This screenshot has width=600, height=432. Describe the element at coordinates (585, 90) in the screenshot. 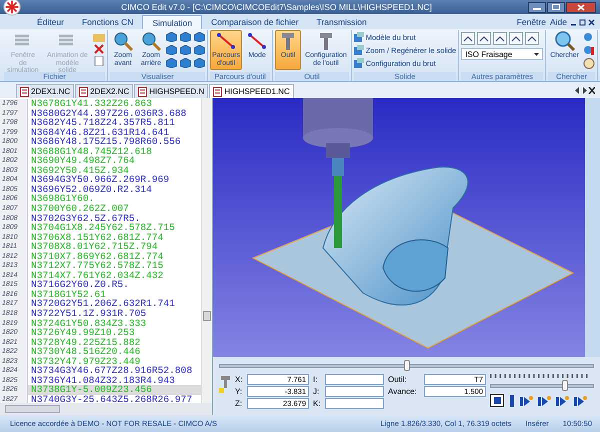

I see `tab-navigation-icon` at that location.